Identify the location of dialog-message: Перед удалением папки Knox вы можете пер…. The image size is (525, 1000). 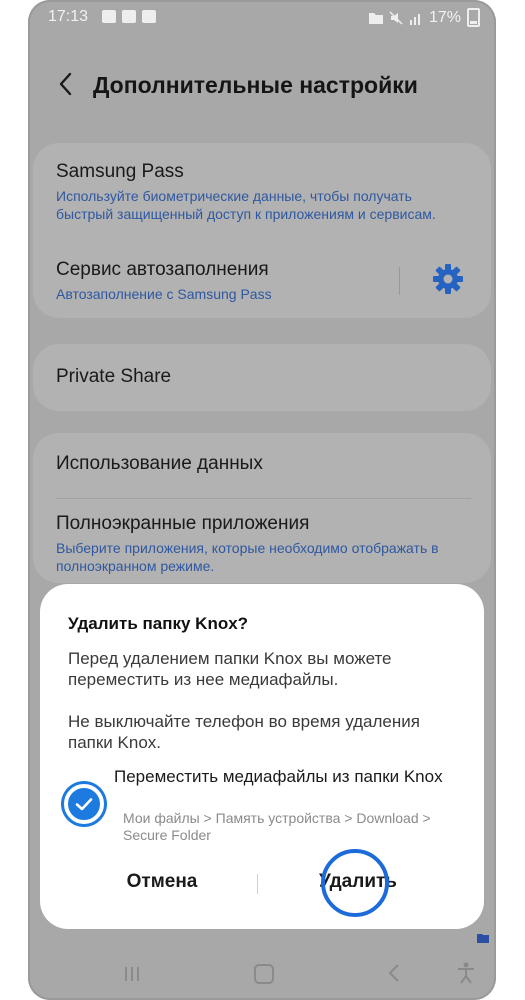
(230, 669).